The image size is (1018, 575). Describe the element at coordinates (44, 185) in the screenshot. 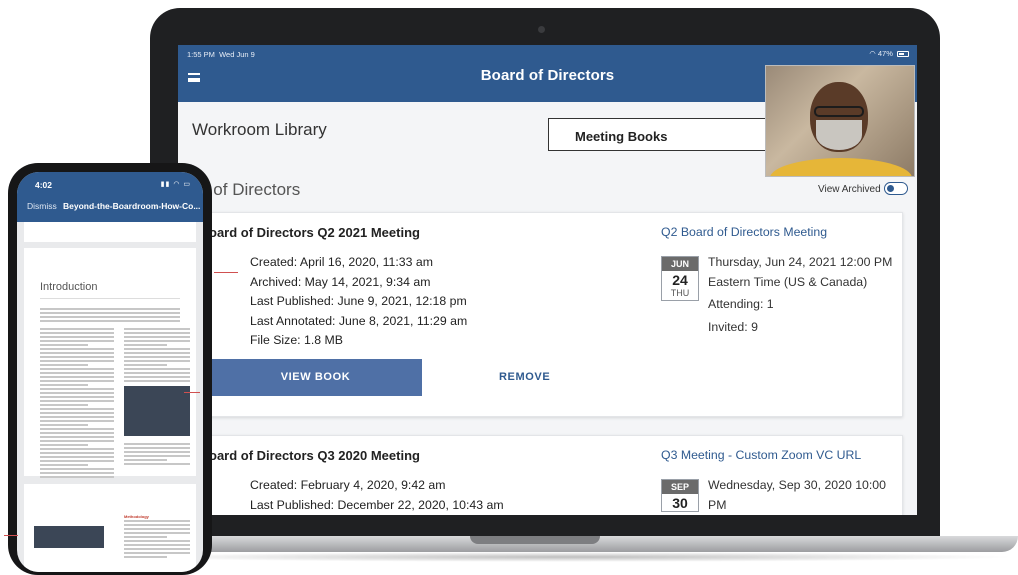

I see `phone-time: 4:02` at that location.